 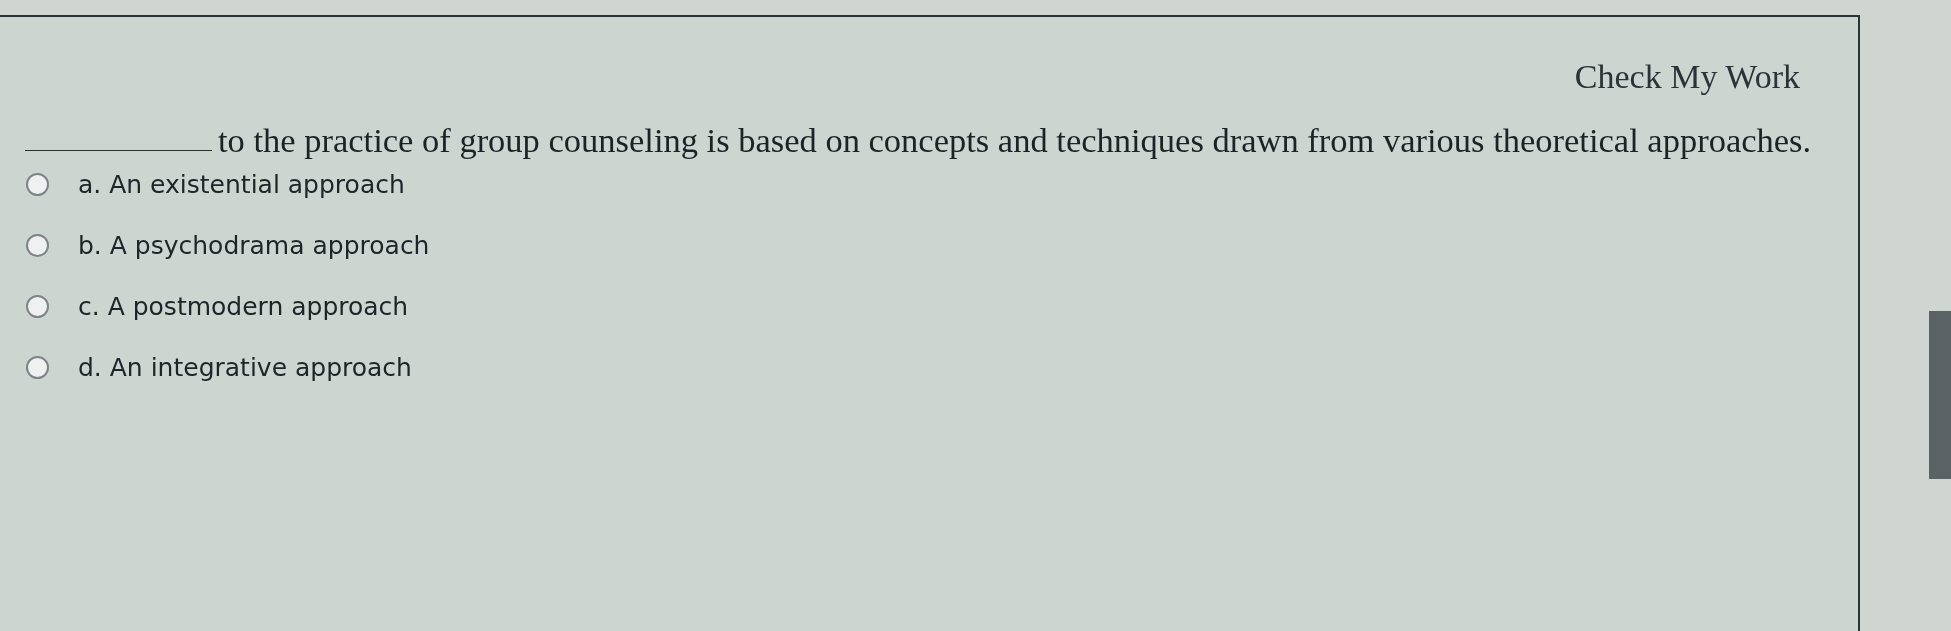 I want to click on scrollbar-thumb, so click(x=1940, y=395).